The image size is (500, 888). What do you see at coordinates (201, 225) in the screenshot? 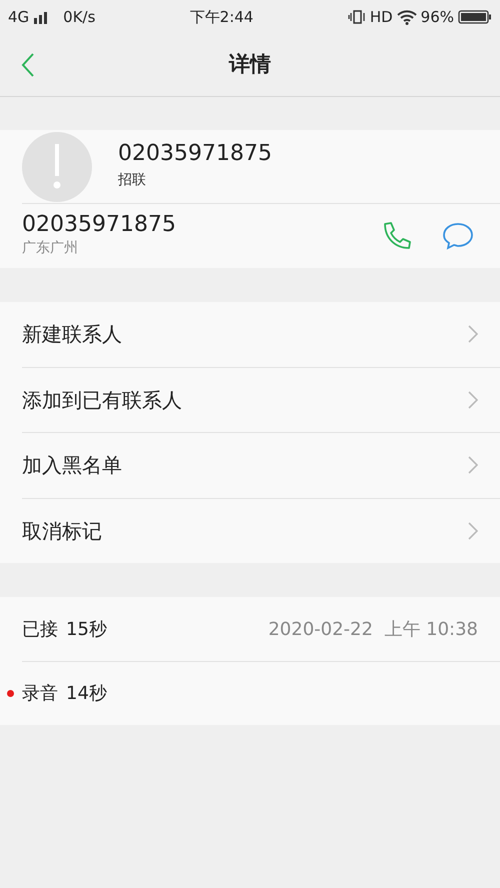
I see `phone-number: 02035971875` at bounding box center [201, 225].